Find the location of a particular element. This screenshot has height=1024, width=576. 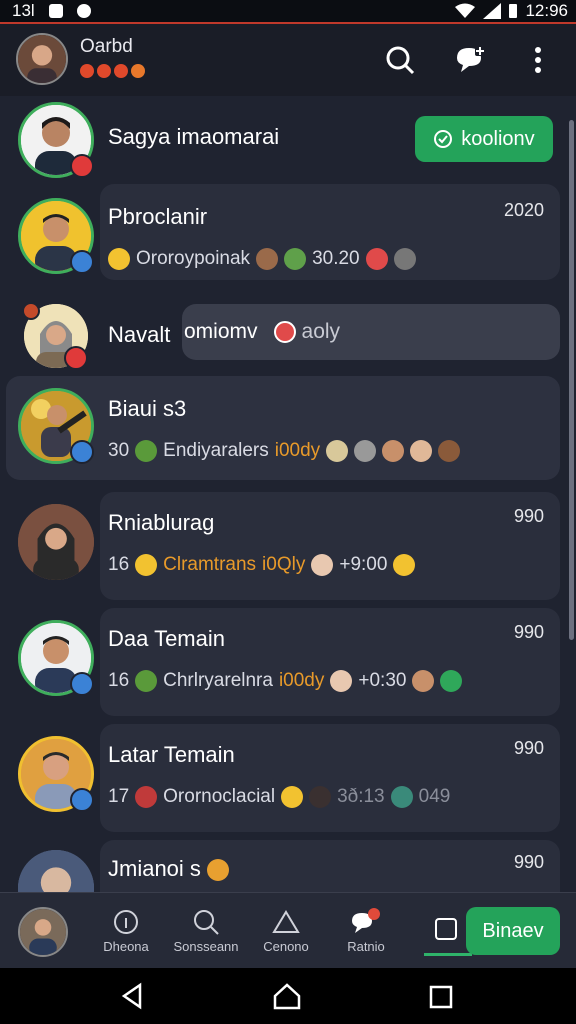

chat-row: Pbroclanir 2020 Ororoypoinak 30.20 is located at coordinates (280, 234).